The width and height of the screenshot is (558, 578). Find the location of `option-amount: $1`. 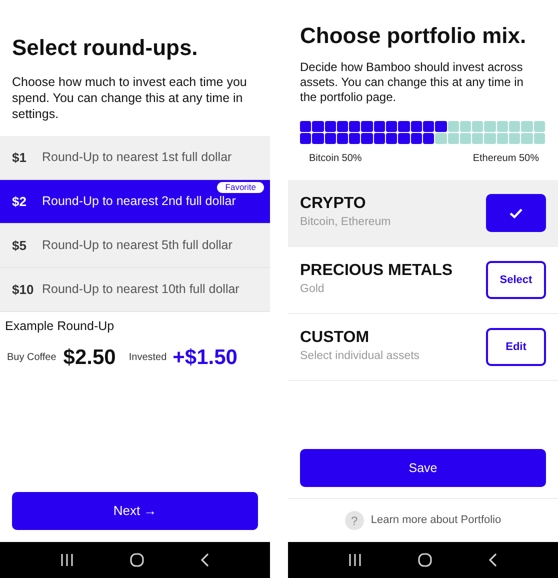

option-amount: $1 is located at coordinates (20, 157).